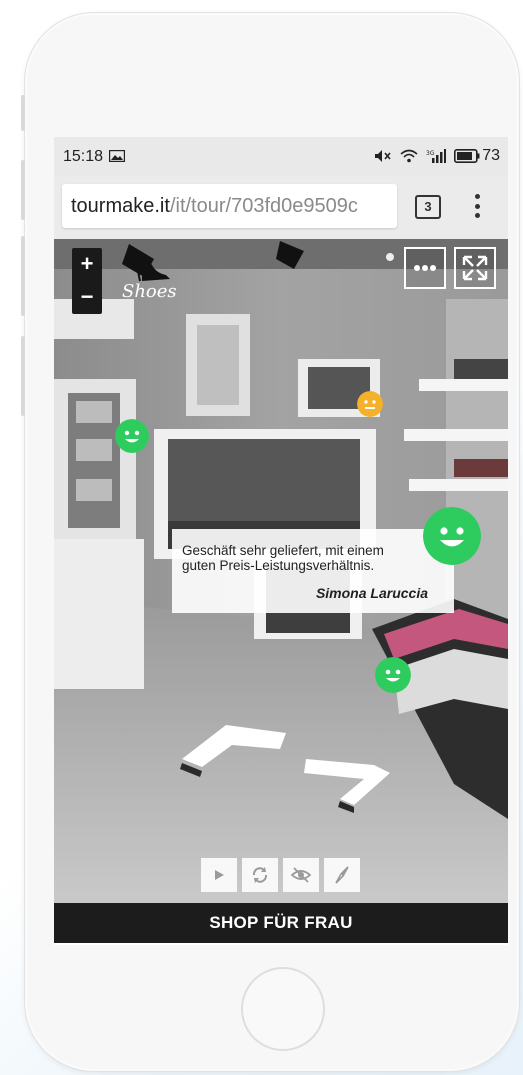 This screenshot has width=523, height=1075. What do you see at coordinates (370, 404) in the screenshot?
I see `neutral-review-marker-icon` at bounding box center [370, 404].